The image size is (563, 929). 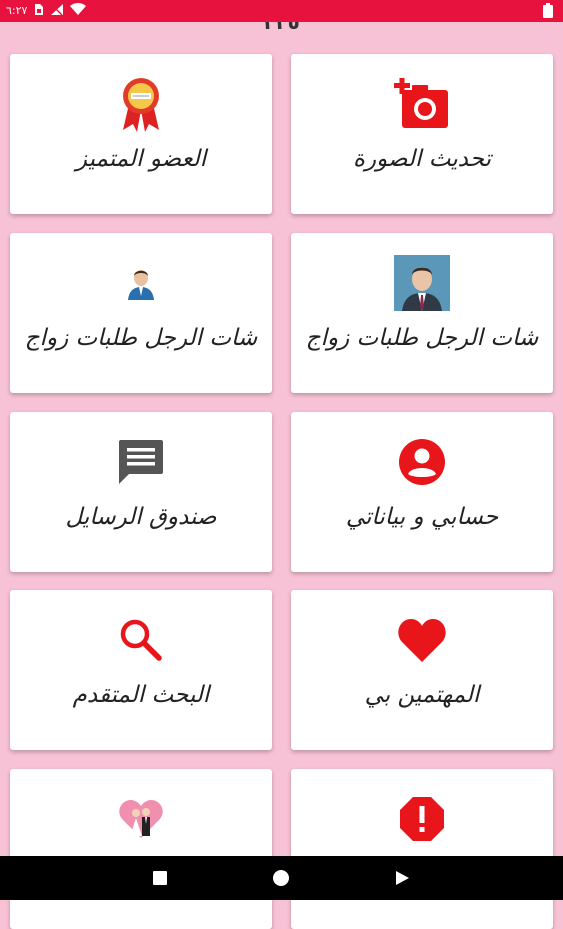 What do you see at coordinates (17, 10) in the screenshot?
I see `status-time: ٦:٢٧` at bounding box center [17, 10].